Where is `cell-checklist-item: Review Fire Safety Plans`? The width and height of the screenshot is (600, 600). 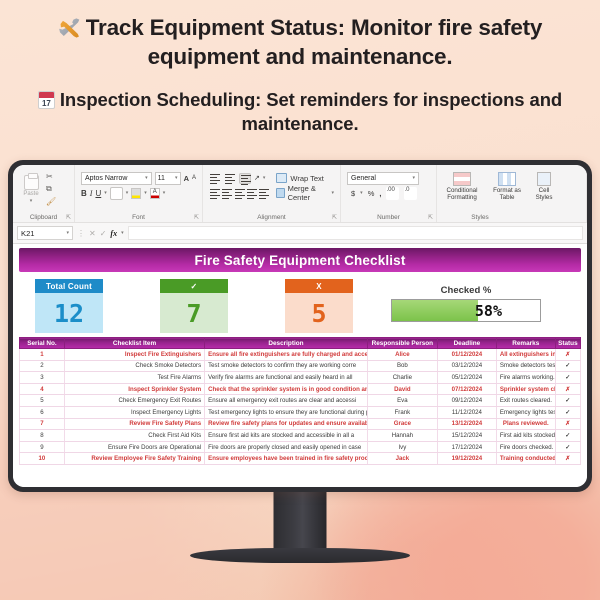
cell-checklist-item: Review Fire Safety Plans is located at coordinates (134, 424).